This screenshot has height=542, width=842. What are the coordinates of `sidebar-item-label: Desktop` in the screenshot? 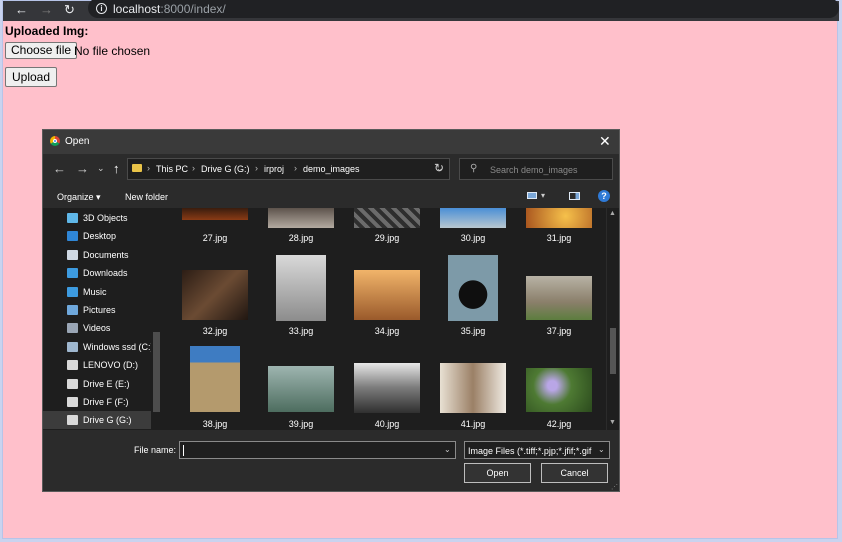 It's located at (100, 236).